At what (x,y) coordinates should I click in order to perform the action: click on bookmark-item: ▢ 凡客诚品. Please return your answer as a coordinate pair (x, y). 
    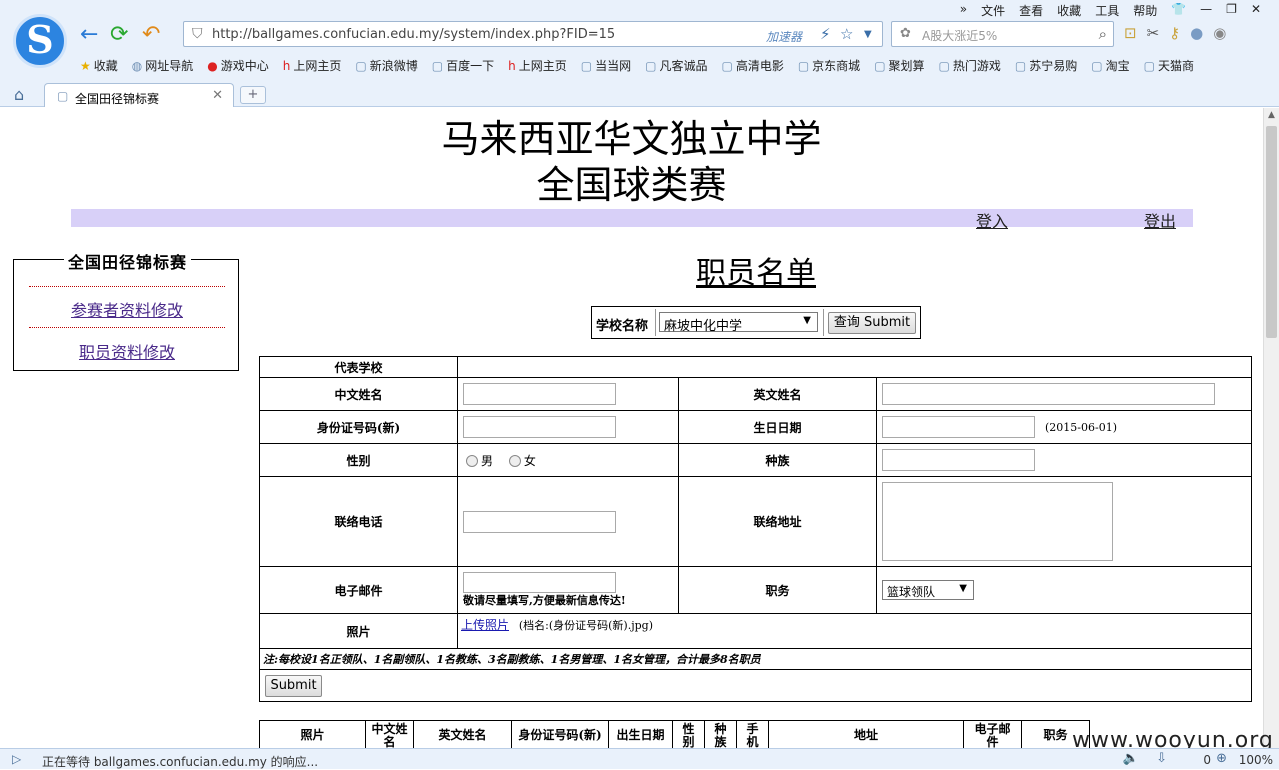
    Looking at the image, I should click on (676, 65).